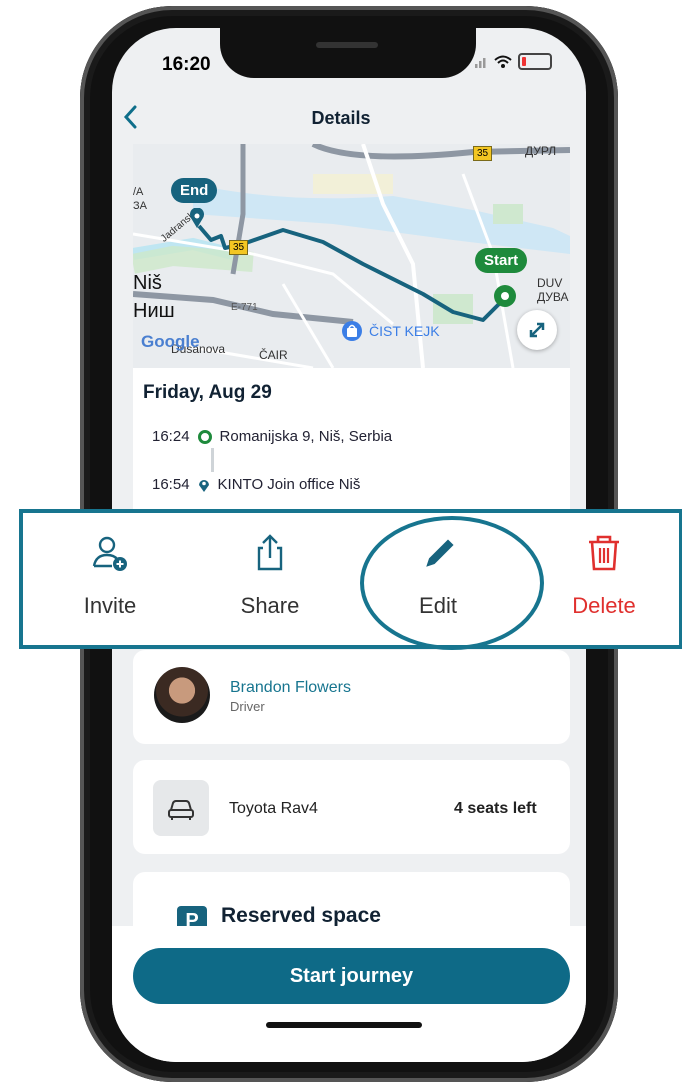 This screenshot has width=682, height=1084. What do you see at coordinates (273, 355) in the screenshot?
I see `map-place-cair: ČAIR` at bounding box center [273, 355].